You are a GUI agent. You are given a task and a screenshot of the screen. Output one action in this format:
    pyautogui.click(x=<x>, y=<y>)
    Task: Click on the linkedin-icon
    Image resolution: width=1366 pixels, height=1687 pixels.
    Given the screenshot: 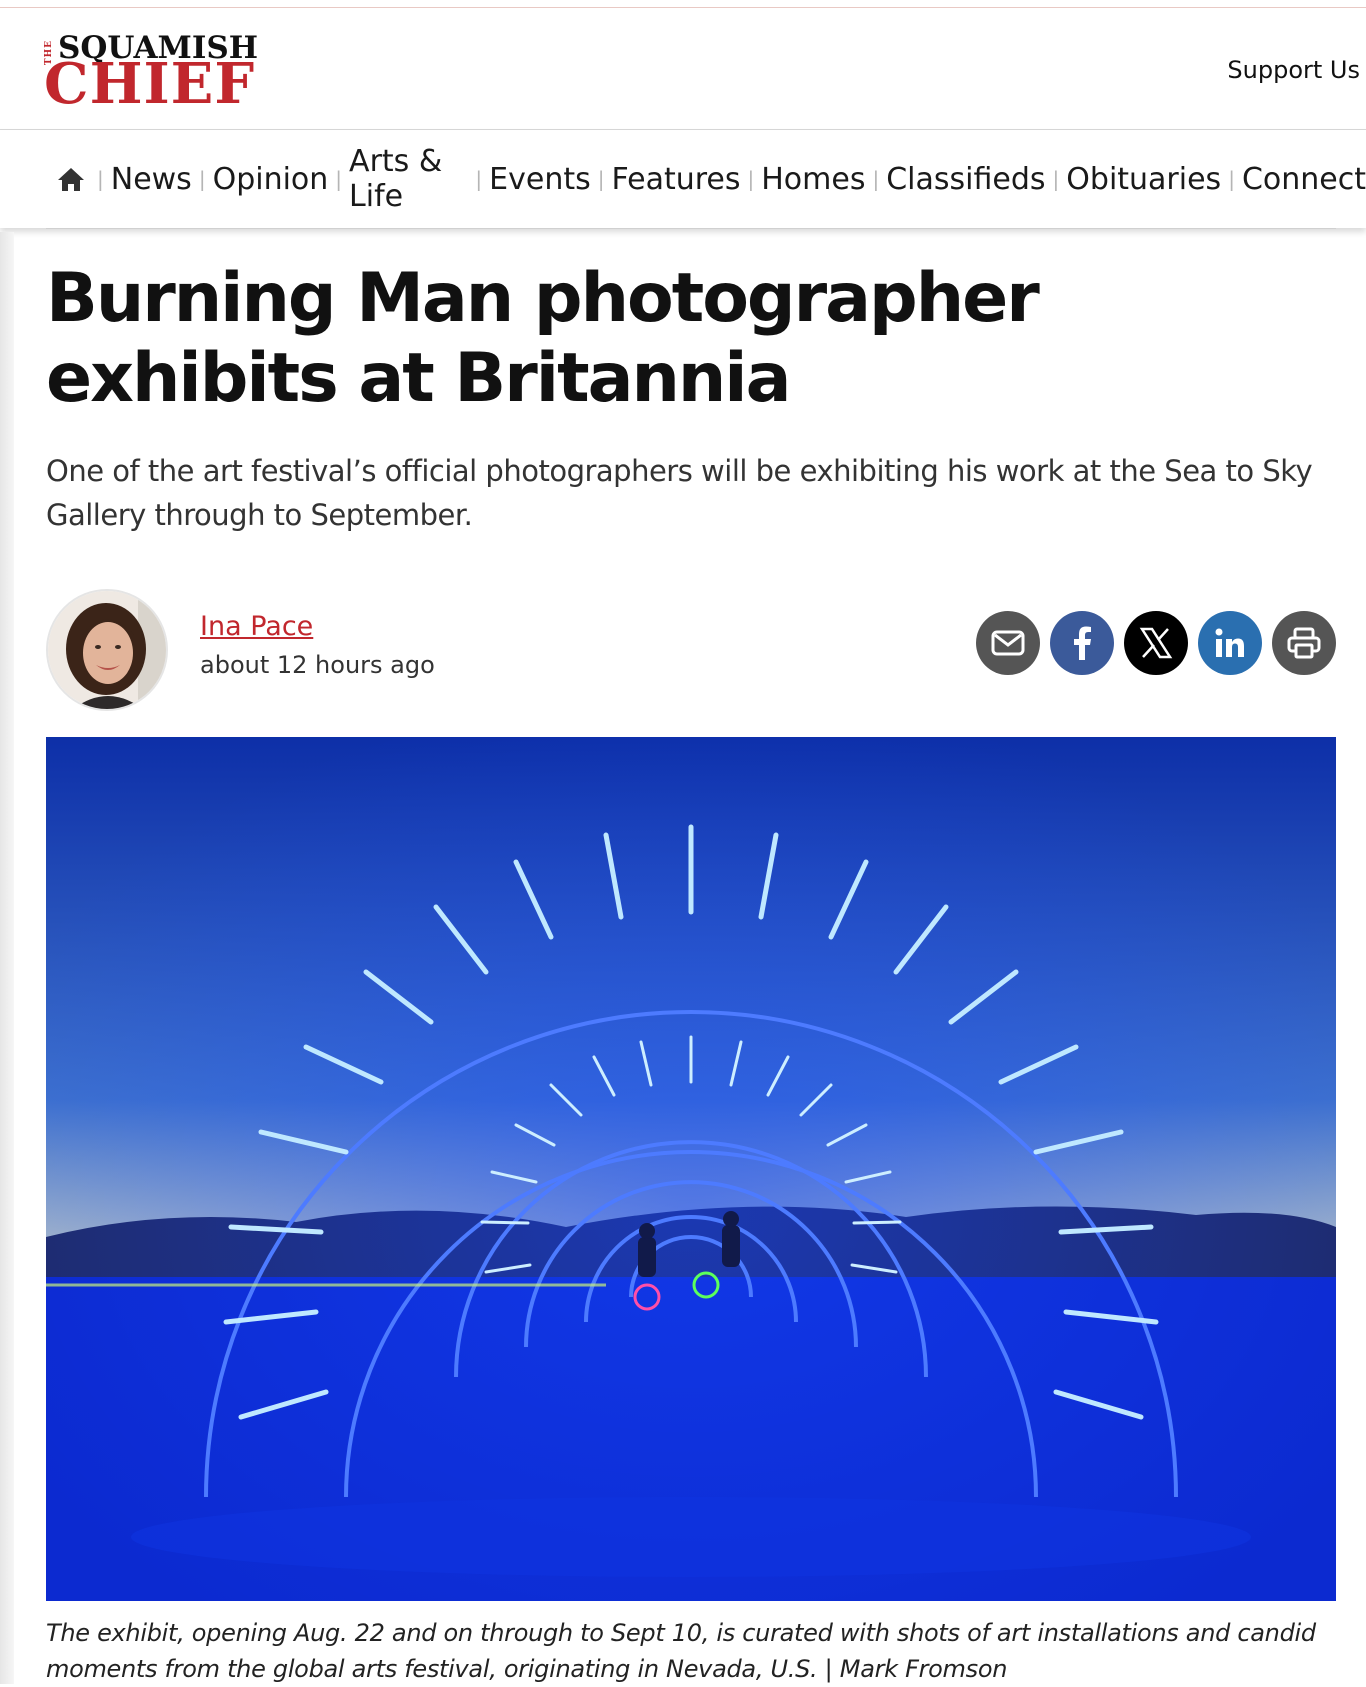 What is the action you would take?
    pyautogui.click(x=1229, y=642)
    